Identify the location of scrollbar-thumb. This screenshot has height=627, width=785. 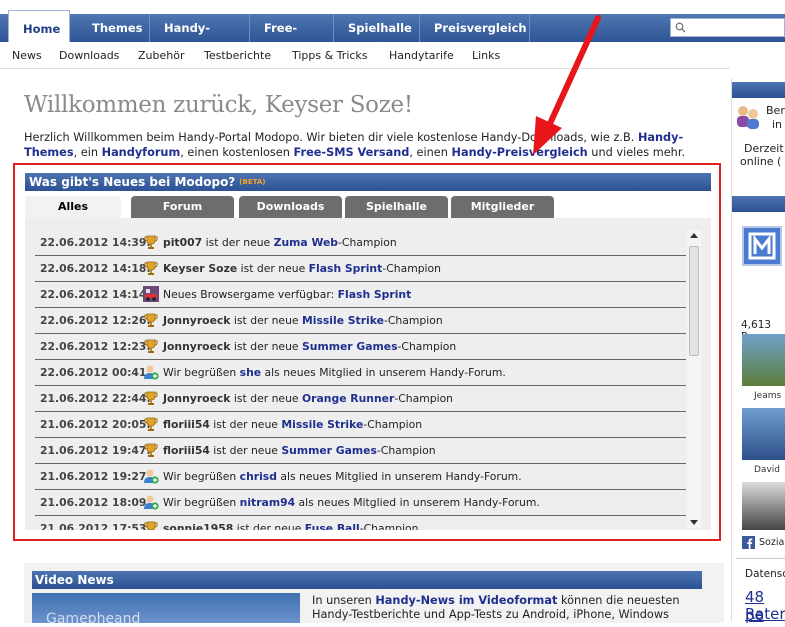
(694, 301).